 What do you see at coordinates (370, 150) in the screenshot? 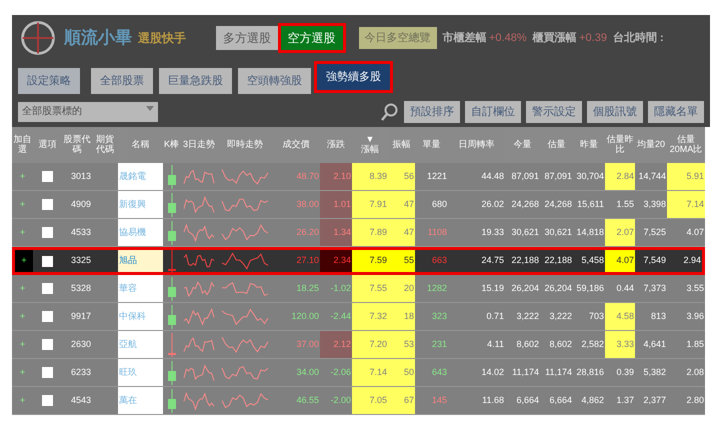
I see `column-header: 漲幅` at bounding box center [370, 150].